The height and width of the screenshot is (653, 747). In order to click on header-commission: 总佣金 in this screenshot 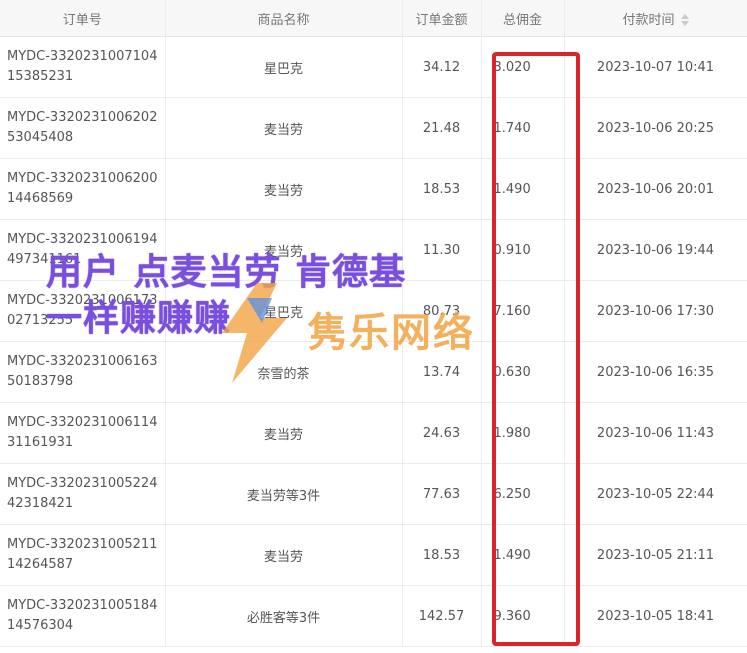, I will do `click(523, 18)`.